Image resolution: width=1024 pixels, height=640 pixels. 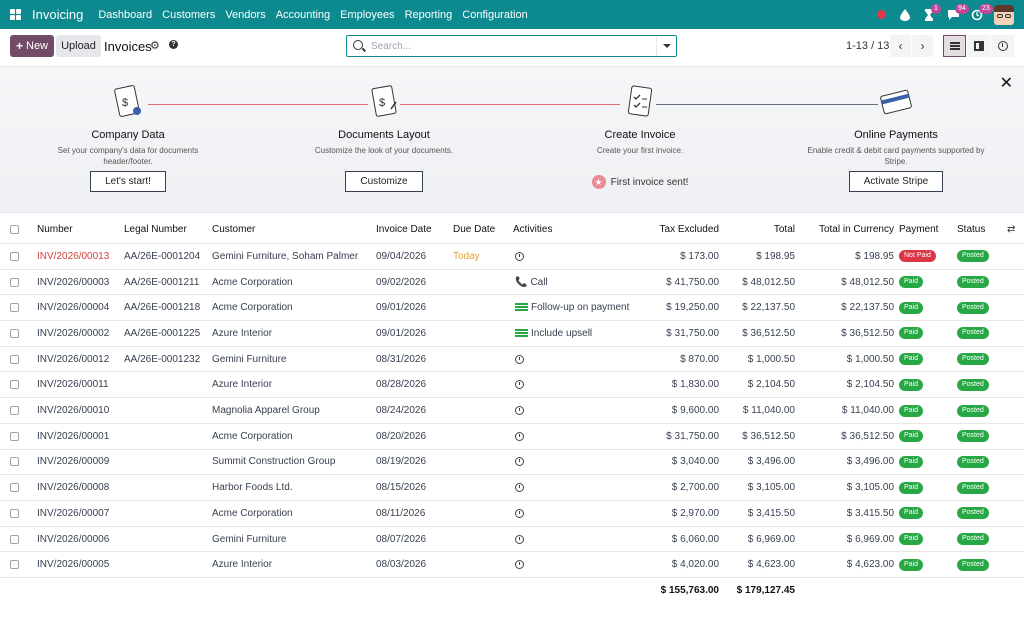 I want to click on droplet-icon, so click(x=905, y=14).